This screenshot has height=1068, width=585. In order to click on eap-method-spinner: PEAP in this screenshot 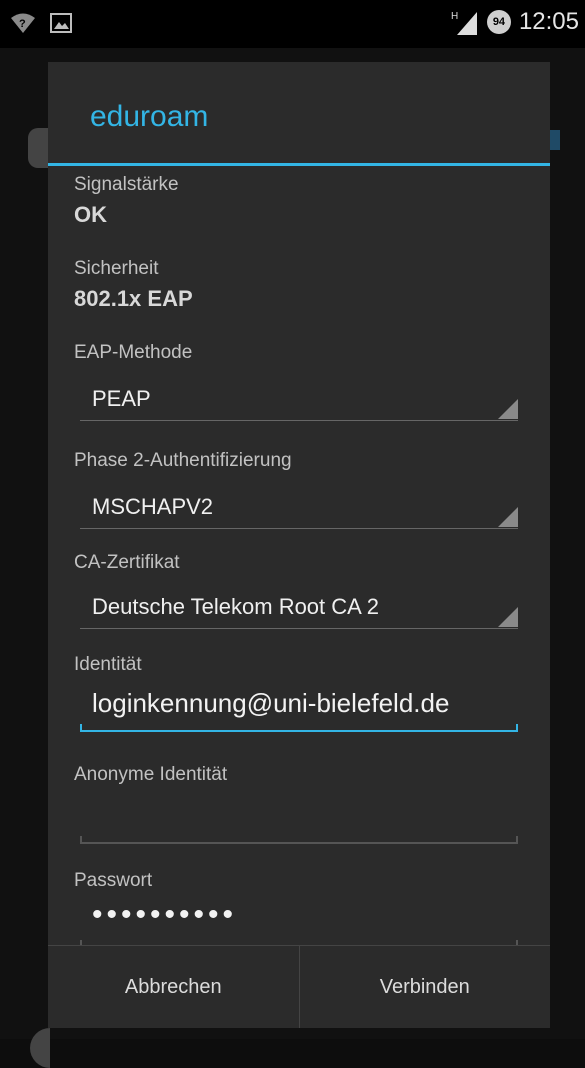, I will do `click(299, 400)`.